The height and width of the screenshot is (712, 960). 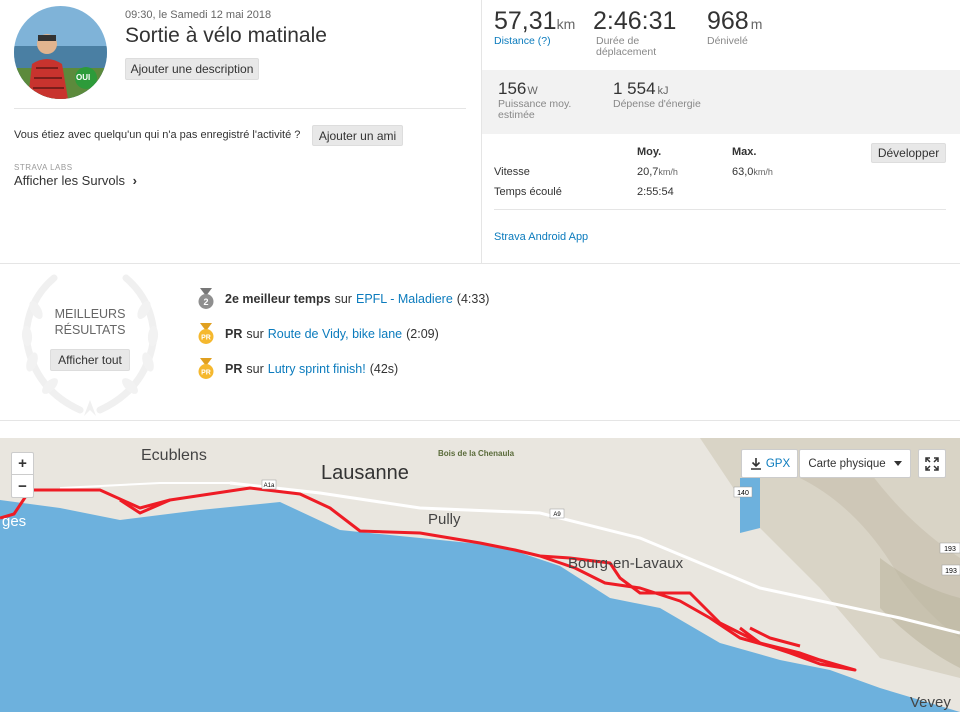 What do you see at coordinates (743, 493) in the screenshot?
I see `road-shield: 140` at bounding box center [743, 493].